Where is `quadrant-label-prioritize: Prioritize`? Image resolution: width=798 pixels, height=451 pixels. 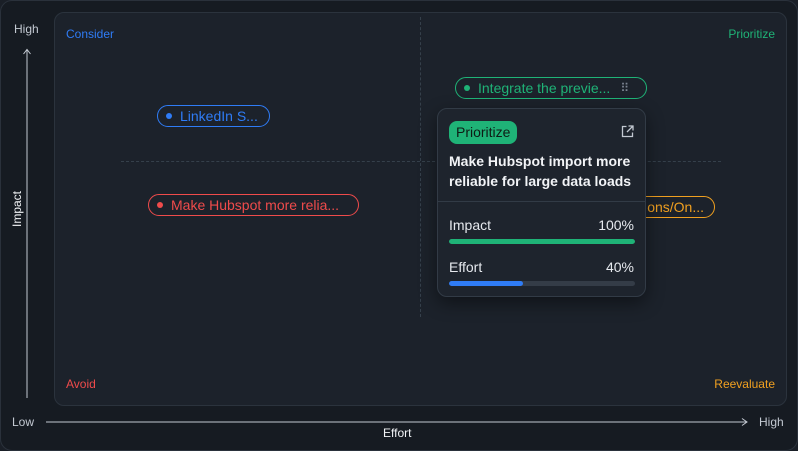
quadrant-label-prioritize: Prioritize is located at coordinates (751, 34).